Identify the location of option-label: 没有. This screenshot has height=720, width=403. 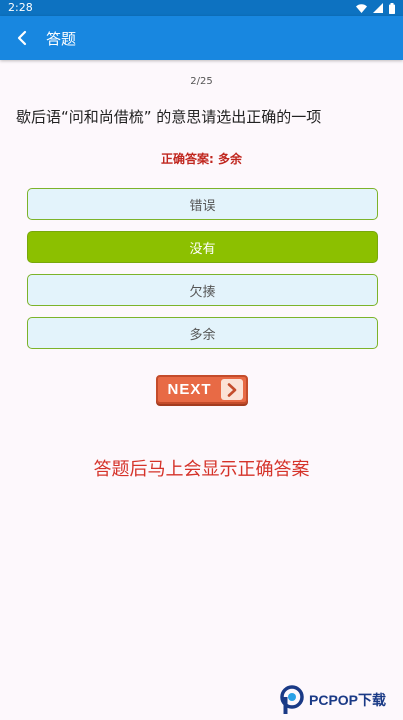
(202, 249).